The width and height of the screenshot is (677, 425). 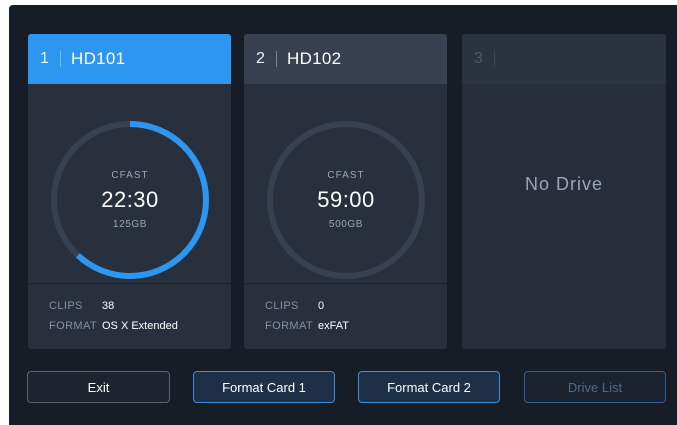 What do you see at coordinates (44, 58) in the screenshot?
I see `slot-number: 1` at bounding box center [44, 58].